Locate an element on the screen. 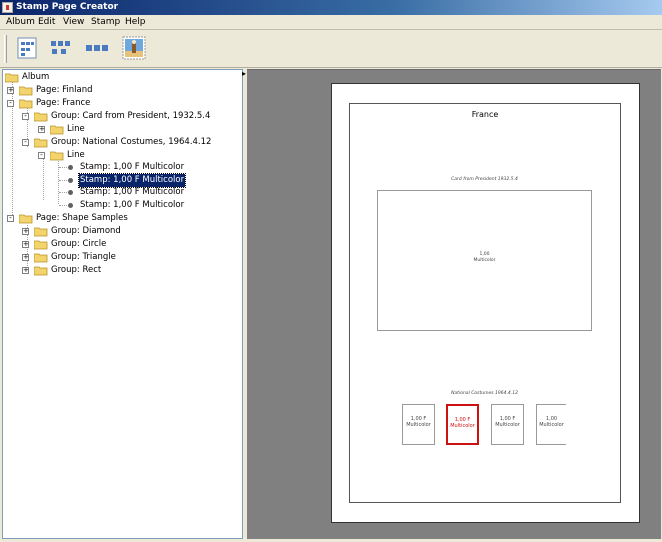  new-page-icon is located at coordinates (27, 48).